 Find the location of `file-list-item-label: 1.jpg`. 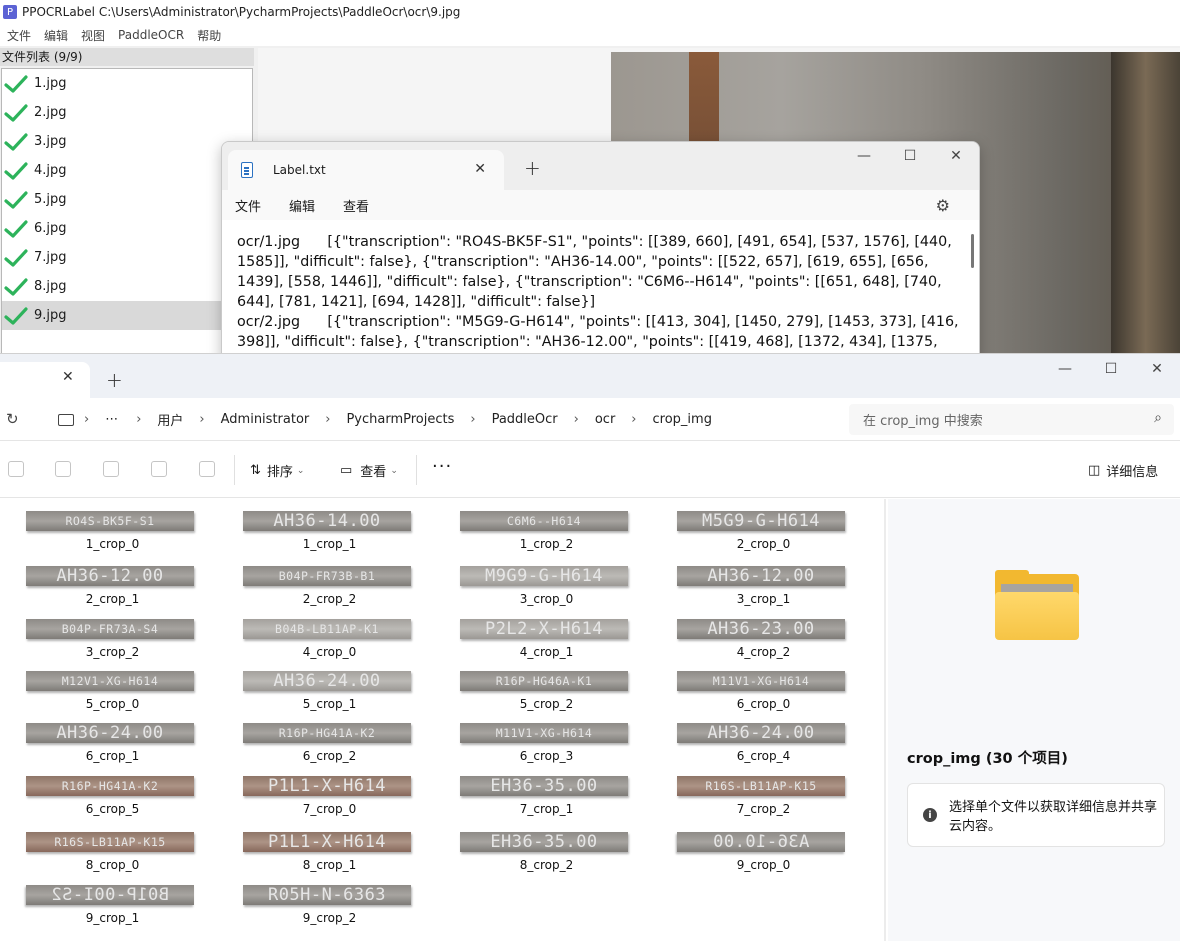

file-list-item-label: 1.jpg is located at coordinates (50, 83).